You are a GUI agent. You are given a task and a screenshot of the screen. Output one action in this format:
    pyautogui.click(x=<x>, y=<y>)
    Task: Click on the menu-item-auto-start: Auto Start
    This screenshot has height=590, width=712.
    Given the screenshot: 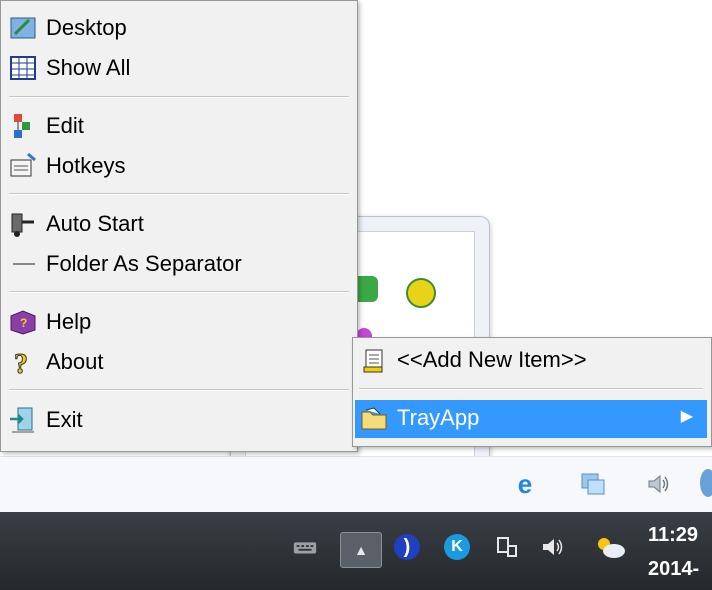 What is the action you would take?
    pyautogui.click(x=179, y=224)
    